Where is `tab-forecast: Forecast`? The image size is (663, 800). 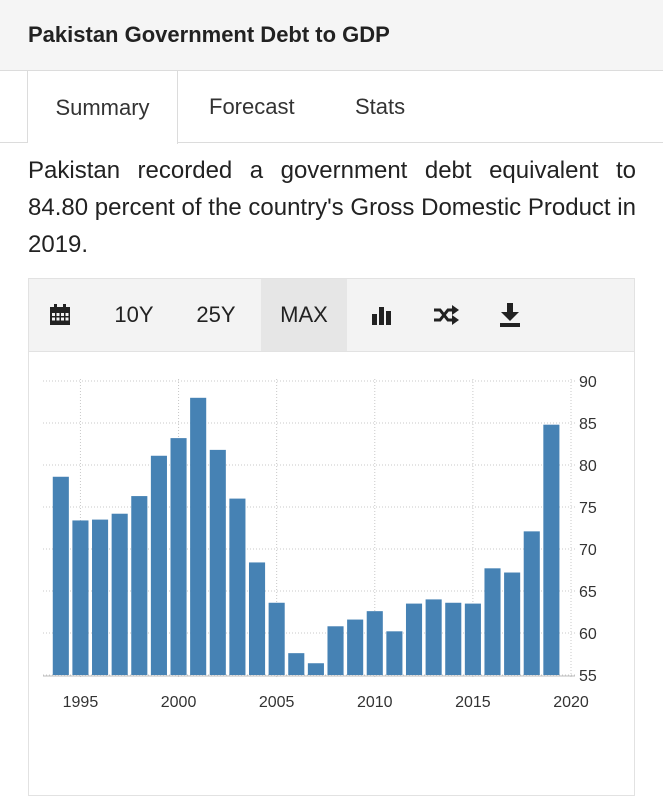 tab-forecast: Forecast is located at coordinates (252, 107).